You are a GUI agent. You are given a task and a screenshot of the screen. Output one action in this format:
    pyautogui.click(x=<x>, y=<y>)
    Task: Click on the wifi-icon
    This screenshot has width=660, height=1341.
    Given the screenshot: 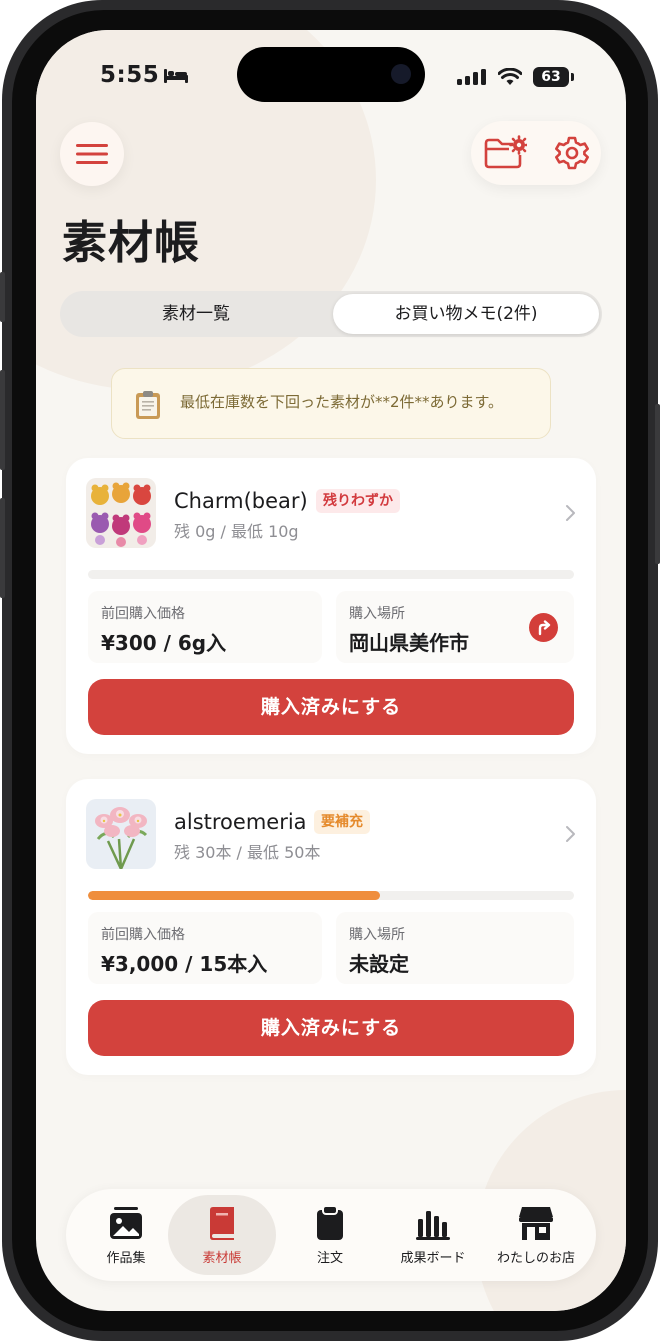 What is the action you would take?
    pyautogui.click(x=510, y=76)
    